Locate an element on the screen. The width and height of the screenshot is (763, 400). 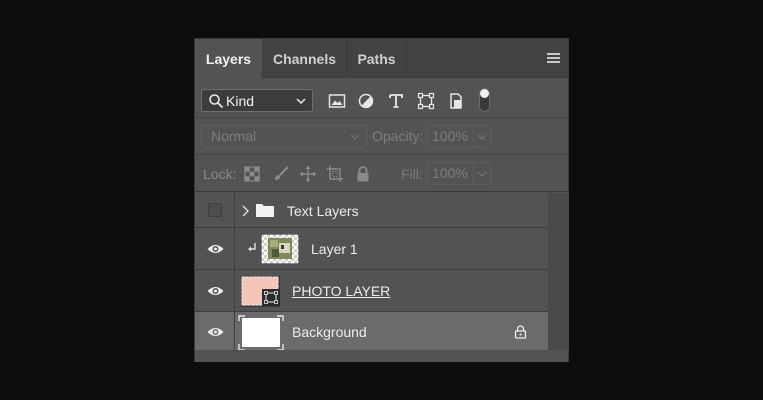
lock-label: Lock: is located at coordinates (220, 174).